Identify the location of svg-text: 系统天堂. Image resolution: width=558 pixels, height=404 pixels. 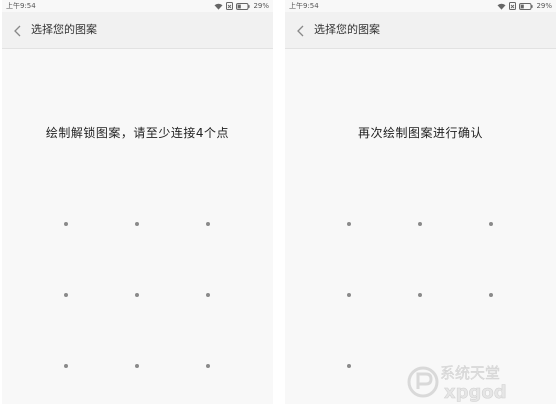
(470, 373).